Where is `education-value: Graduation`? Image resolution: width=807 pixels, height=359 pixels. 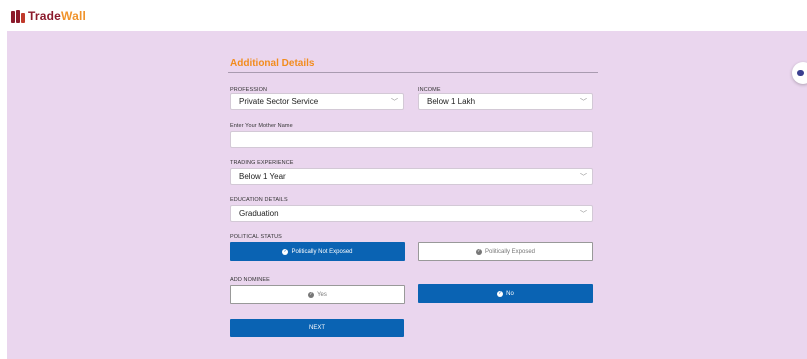 education-value: Graduation is located at coordinates (259, 213).